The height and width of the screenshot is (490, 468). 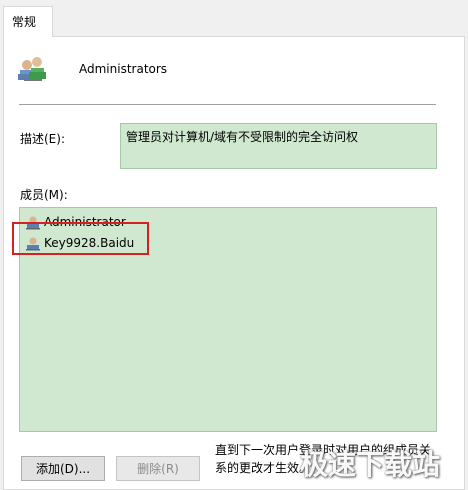 I want to click on remove-button: 删除(R), so click(x=158, y=468).